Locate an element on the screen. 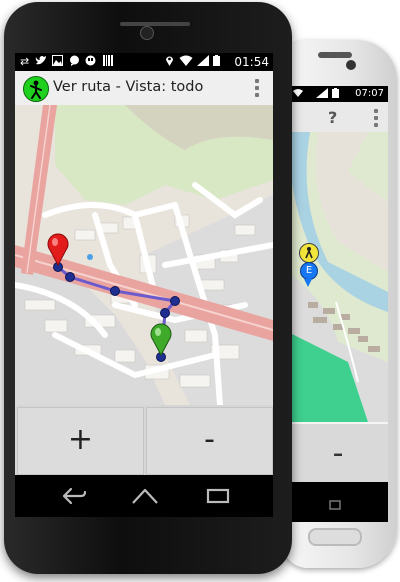 This screenshot has height=582, width=400. status-bar: ⇄ 01:54 is located at coordinates (144, 62).